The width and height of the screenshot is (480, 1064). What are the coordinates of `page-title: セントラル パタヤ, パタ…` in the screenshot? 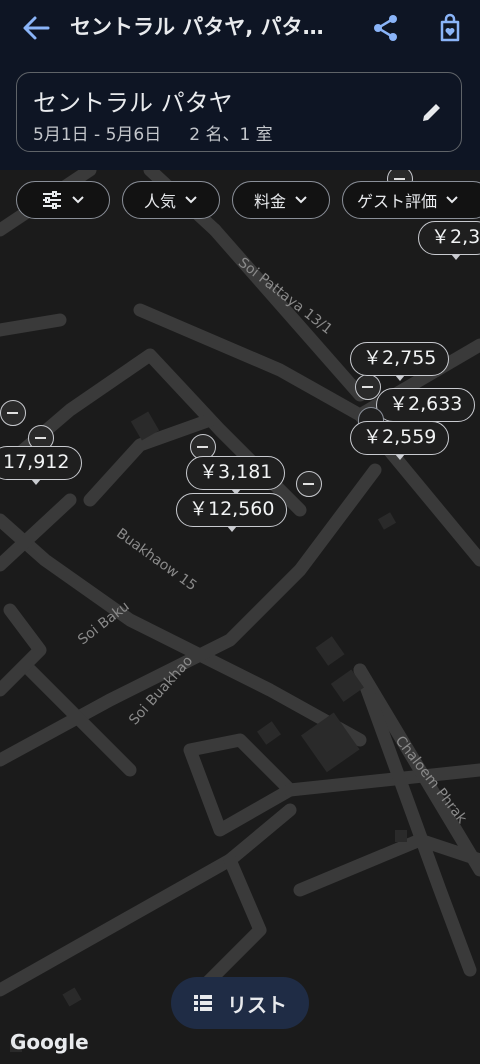 It's located at (197, 27).